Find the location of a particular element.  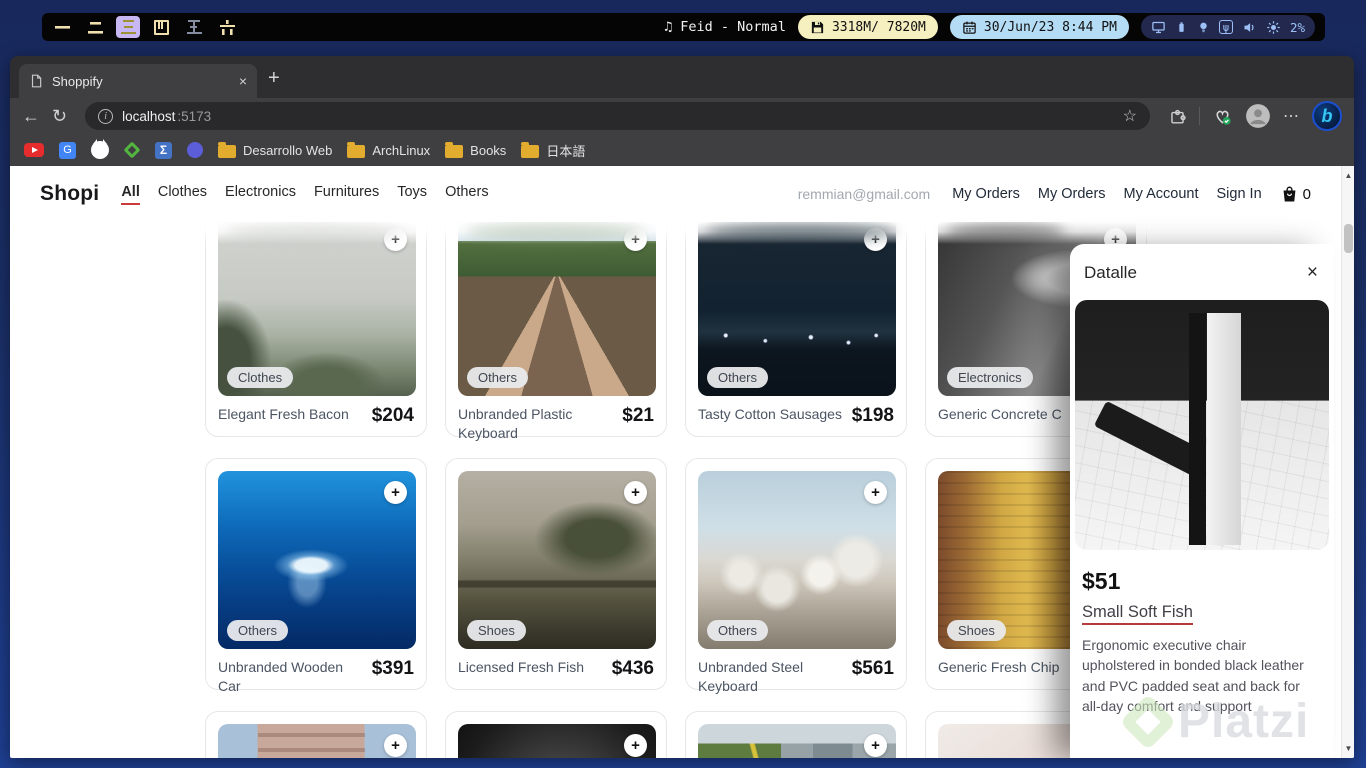

product-card-unbranded-steel-keyboard: Others + Unbranded Steel Keyboard $561 is located at coordinates (796, 576).